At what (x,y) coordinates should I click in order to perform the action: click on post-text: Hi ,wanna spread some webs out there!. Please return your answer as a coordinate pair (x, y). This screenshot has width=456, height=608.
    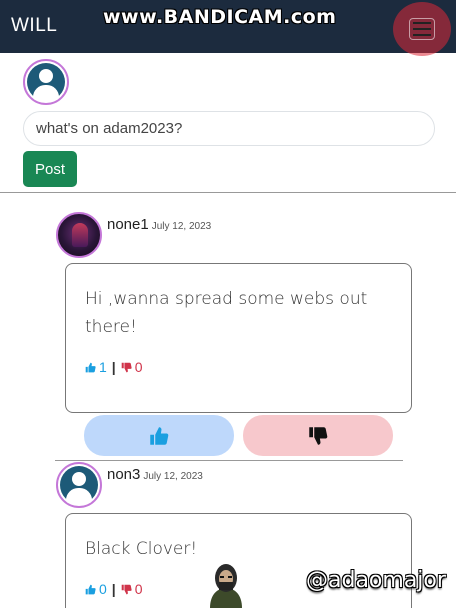
    Looking at the image, I should click on (226, 313).